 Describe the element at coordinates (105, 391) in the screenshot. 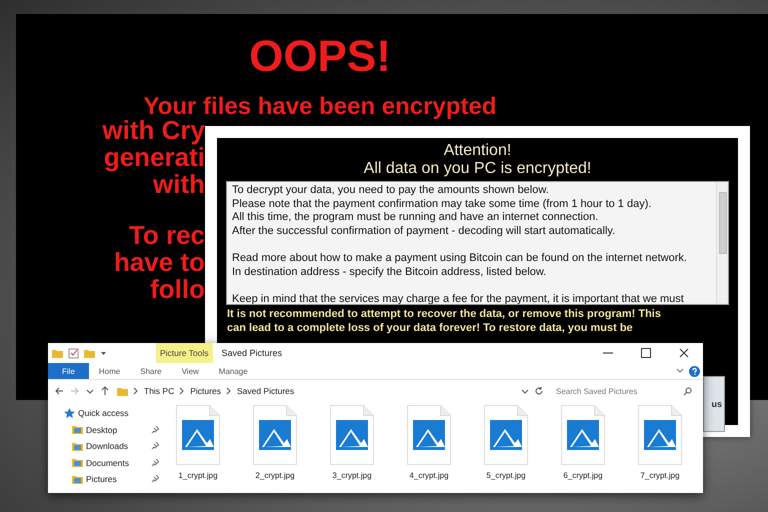

I see `up-icon` at that location.